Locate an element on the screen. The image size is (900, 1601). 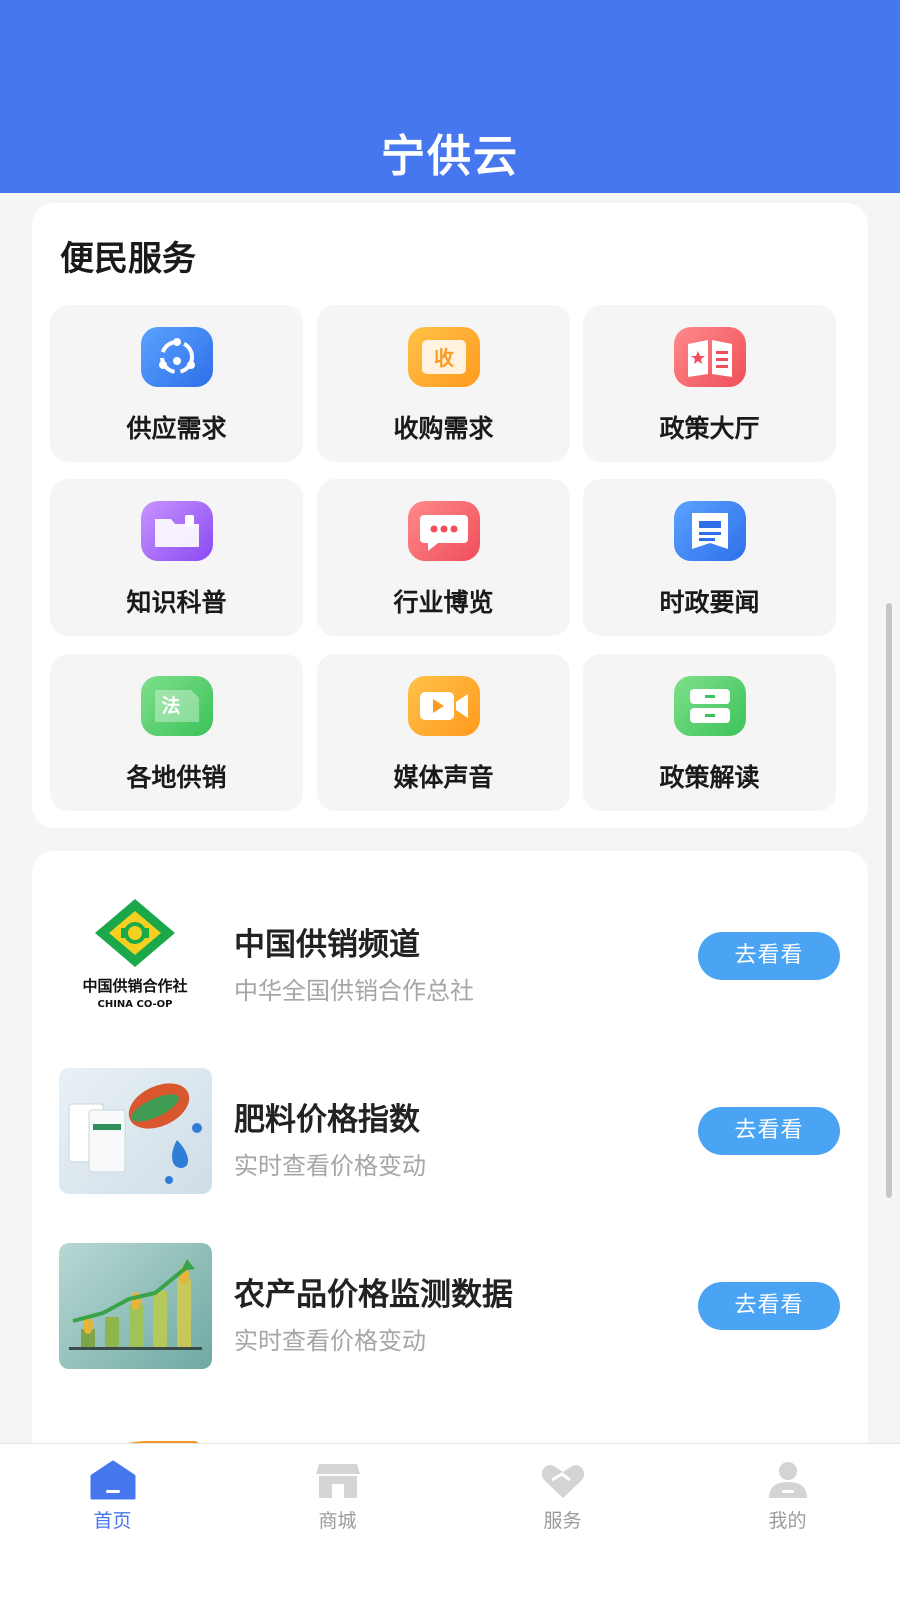
link-title: 肥料价格指数 is located at coordinates (327, 1120).